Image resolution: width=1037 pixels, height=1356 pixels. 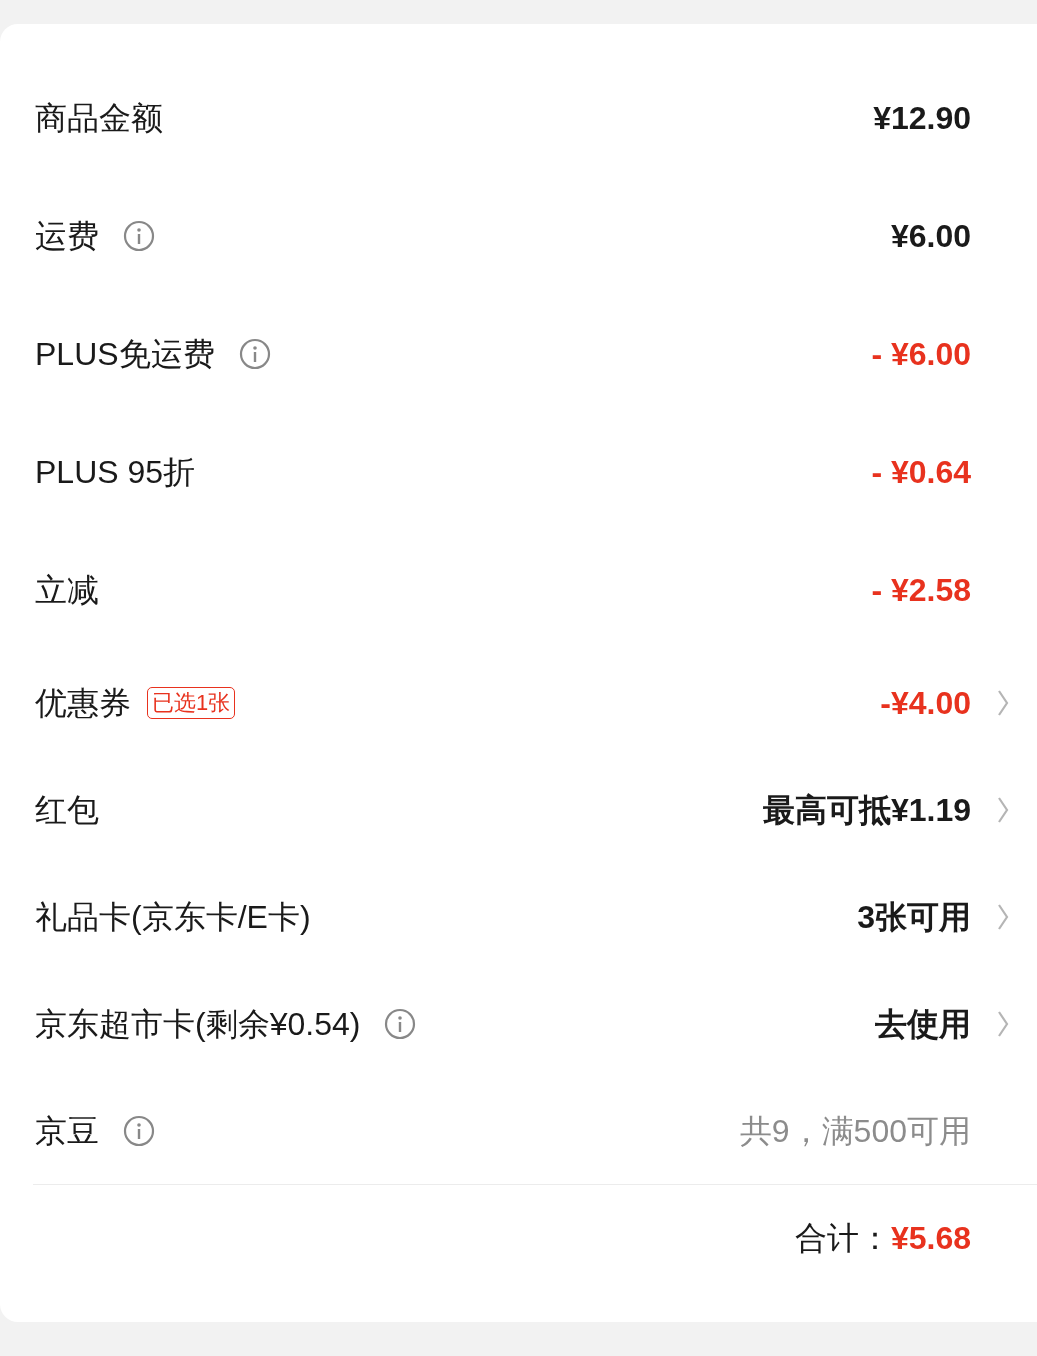 What do you see at coordinates (67, 236) in the screenshot?
I see `row-label: 运费` at bounding box center [67, 236].